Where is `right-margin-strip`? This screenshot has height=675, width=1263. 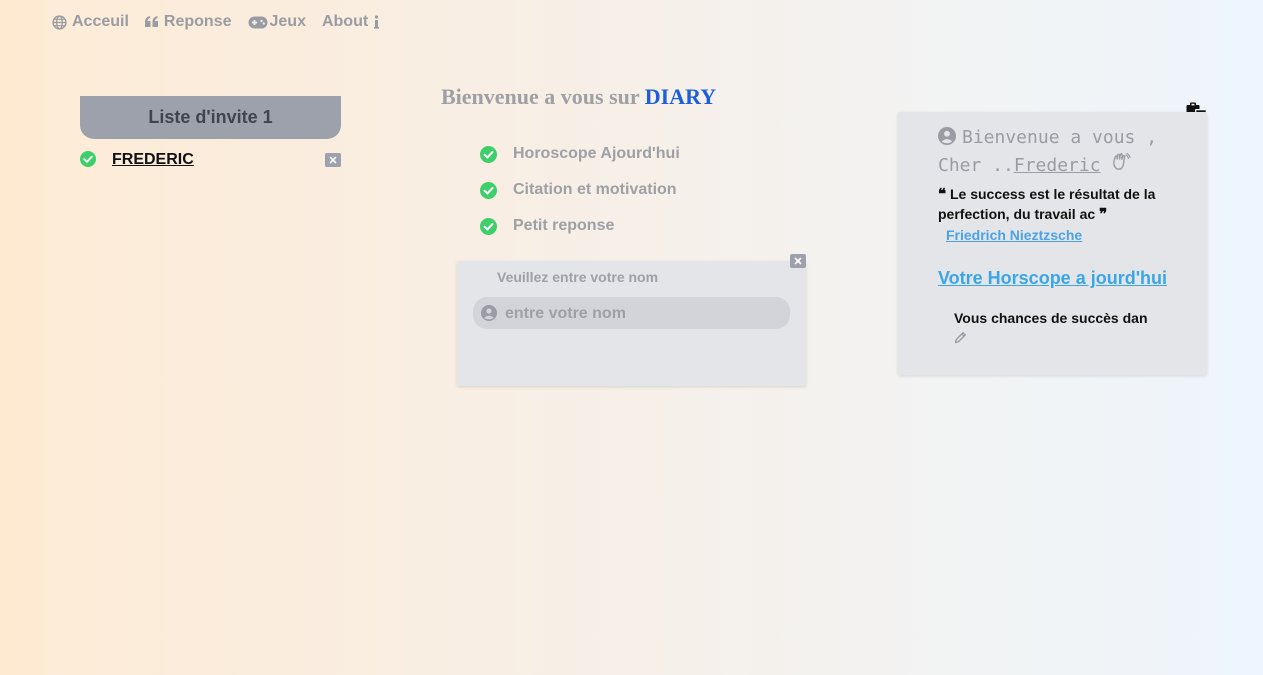 right-margin-strip is located at coordinates (1241, 337).